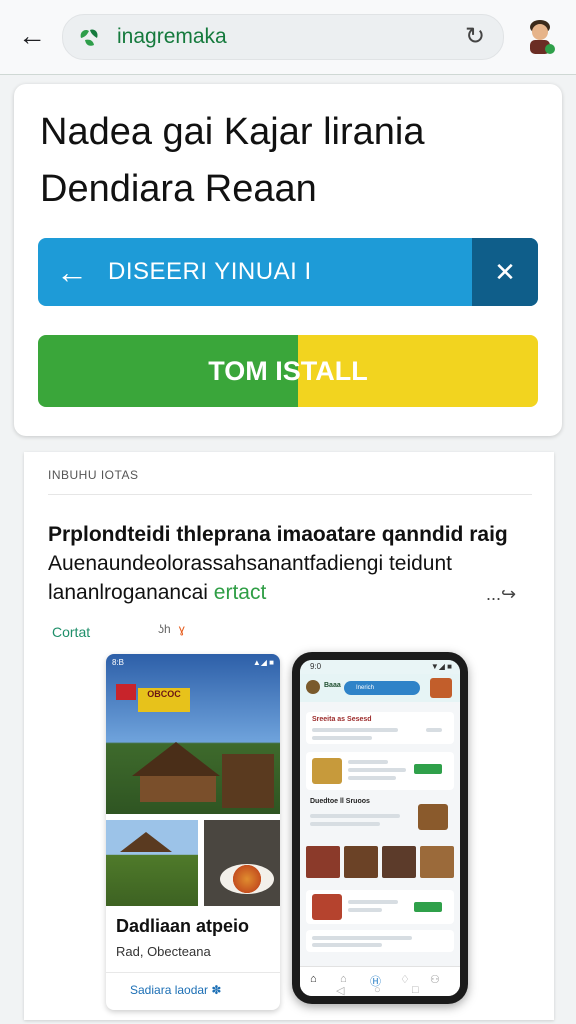 Image resolution: width=576 pixels, height=1024 pixels. I want to click on install-button: TOM ISTALL, so click(288, 371).